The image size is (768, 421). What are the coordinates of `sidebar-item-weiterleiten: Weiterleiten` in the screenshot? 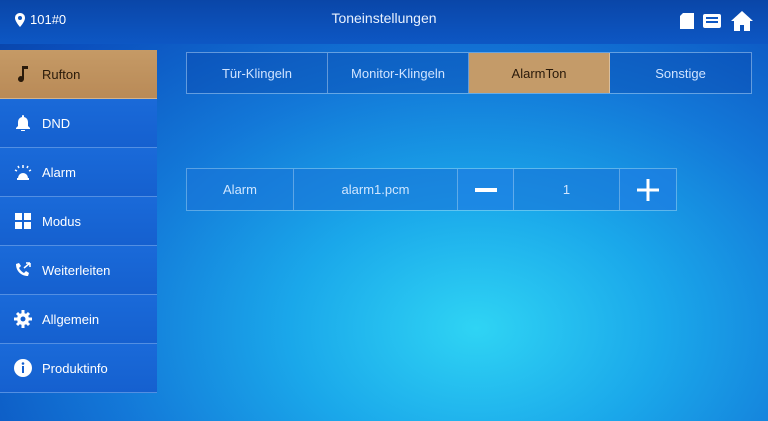 It's located at (78, 270).